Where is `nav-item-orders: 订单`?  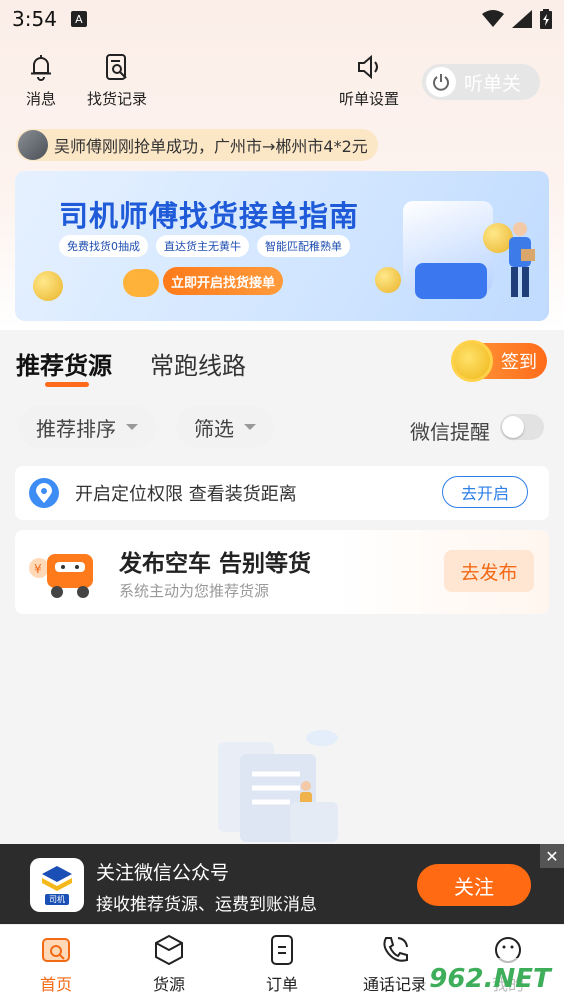
nav-item-orders: 订单 is located at coordinates (282, 964).